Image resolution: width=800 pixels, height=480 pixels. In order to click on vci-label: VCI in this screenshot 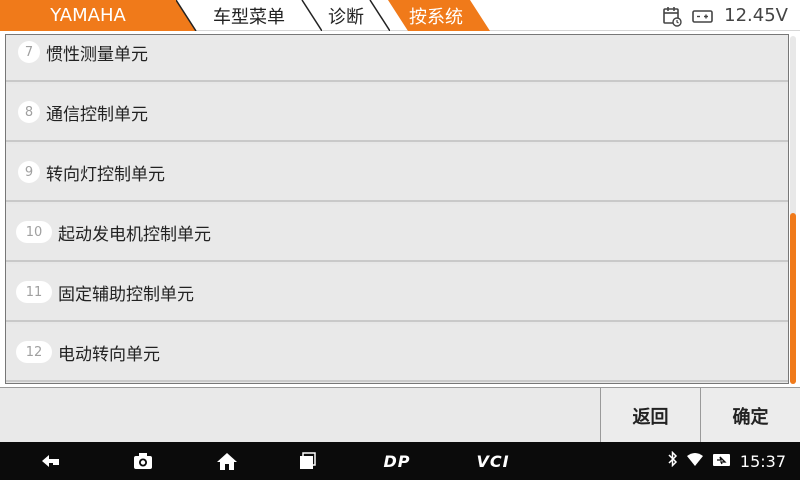, I will do `click(493, 461)`.